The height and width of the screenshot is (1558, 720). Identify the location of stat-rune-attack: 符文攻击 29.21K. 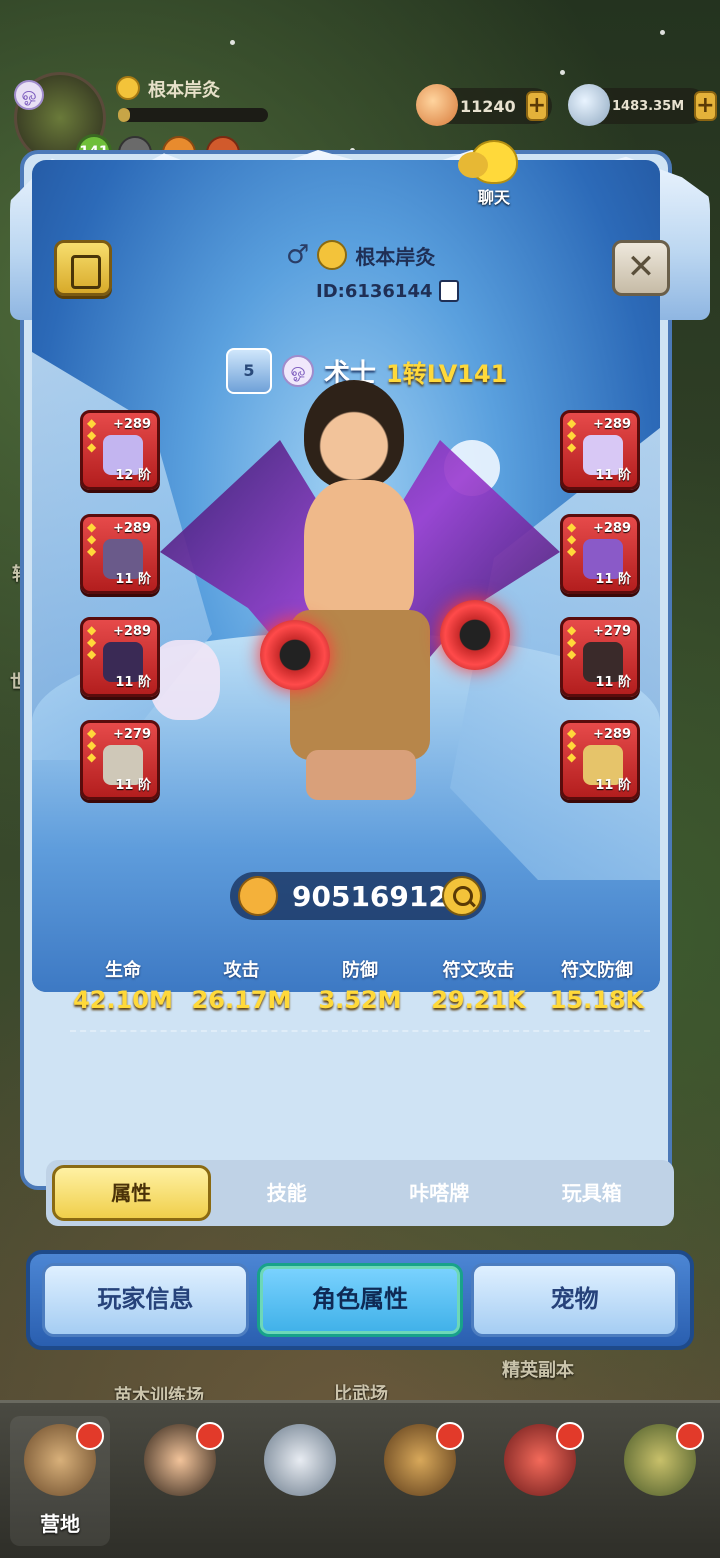
(479, 985).